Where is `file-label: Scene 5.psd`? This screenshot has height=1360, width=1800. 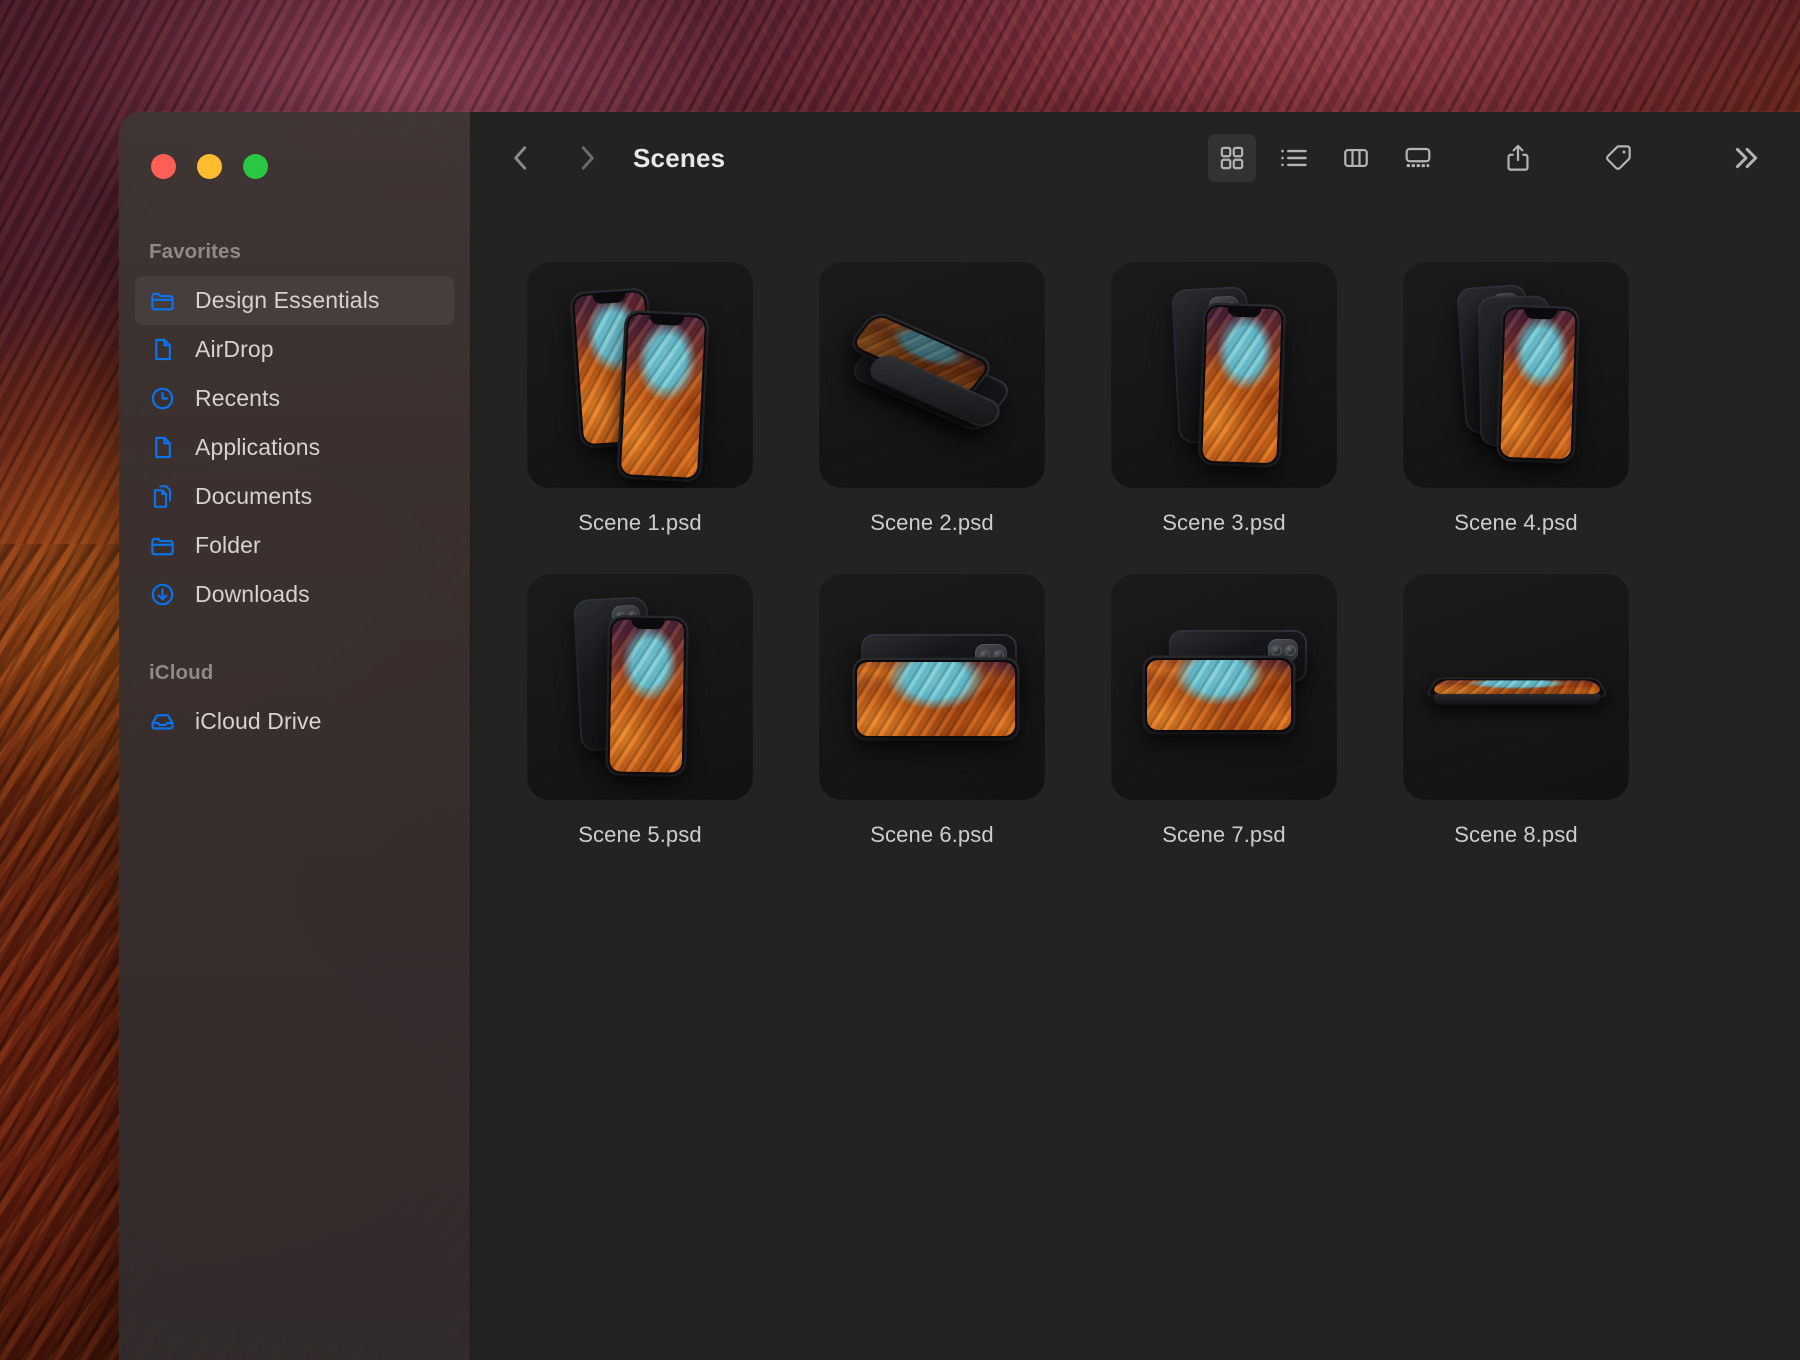
file-label: Scene 5.psd is located at coordinates (640, 834).